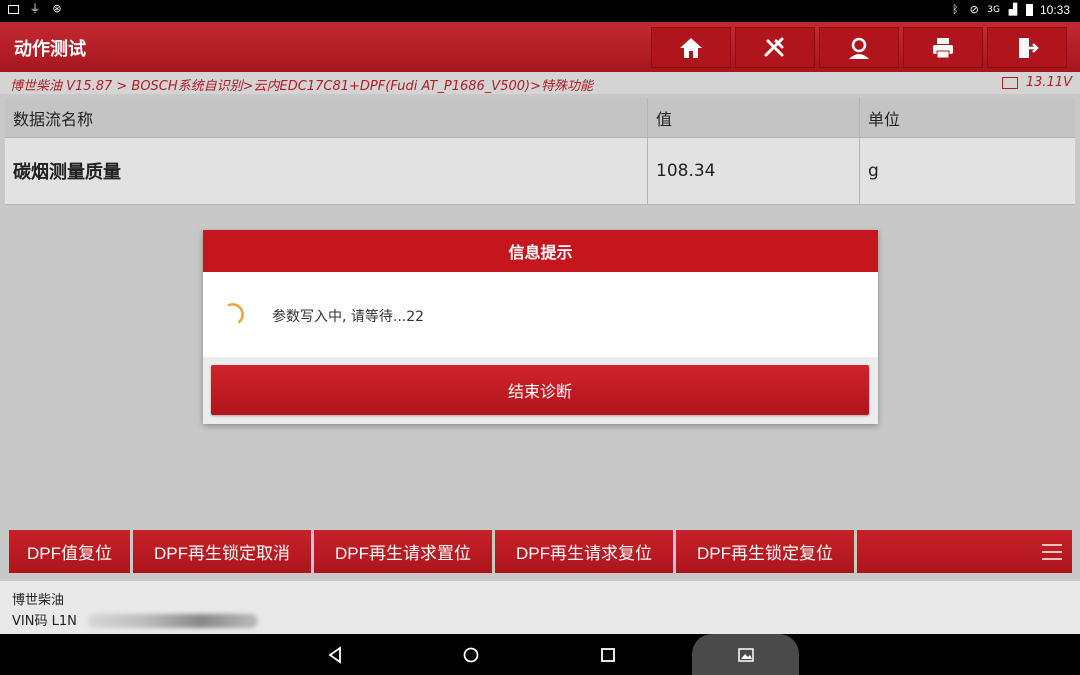 The image size is (1080, 675). I want to click on tools-icon, so click(774, 46).